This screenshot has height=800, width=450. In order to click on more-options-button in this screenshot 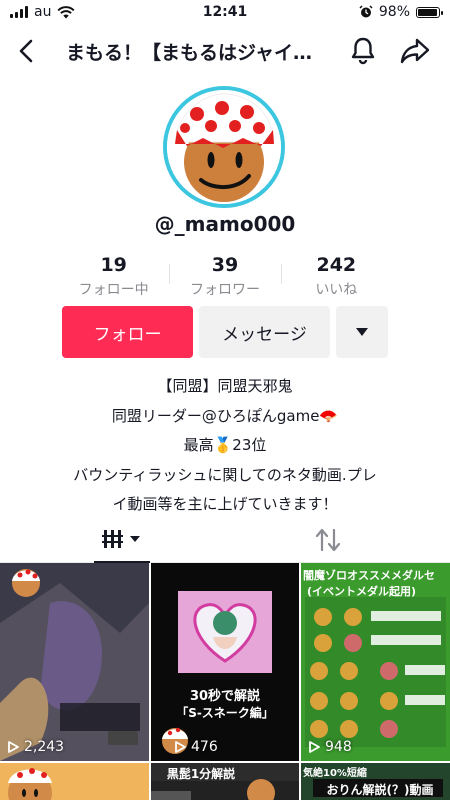, I will do `click(362, 332)`.